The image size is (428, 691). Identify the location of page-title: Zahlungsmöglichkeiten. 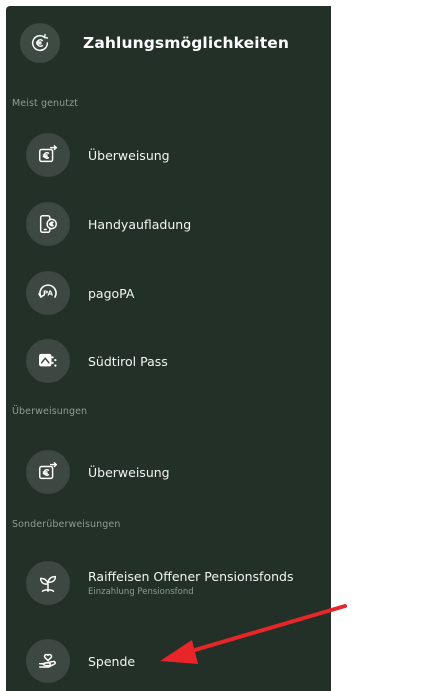
(186, 43).